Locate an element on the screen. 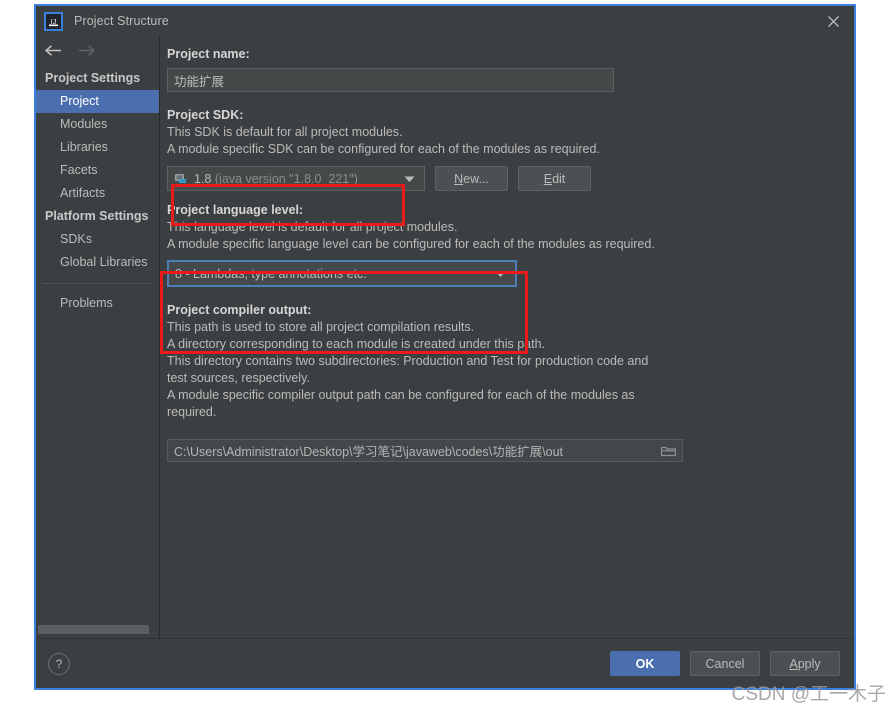 The width and height of the screenshot is (896, 710). help-icon: ? is located at coordinates (59, 663).